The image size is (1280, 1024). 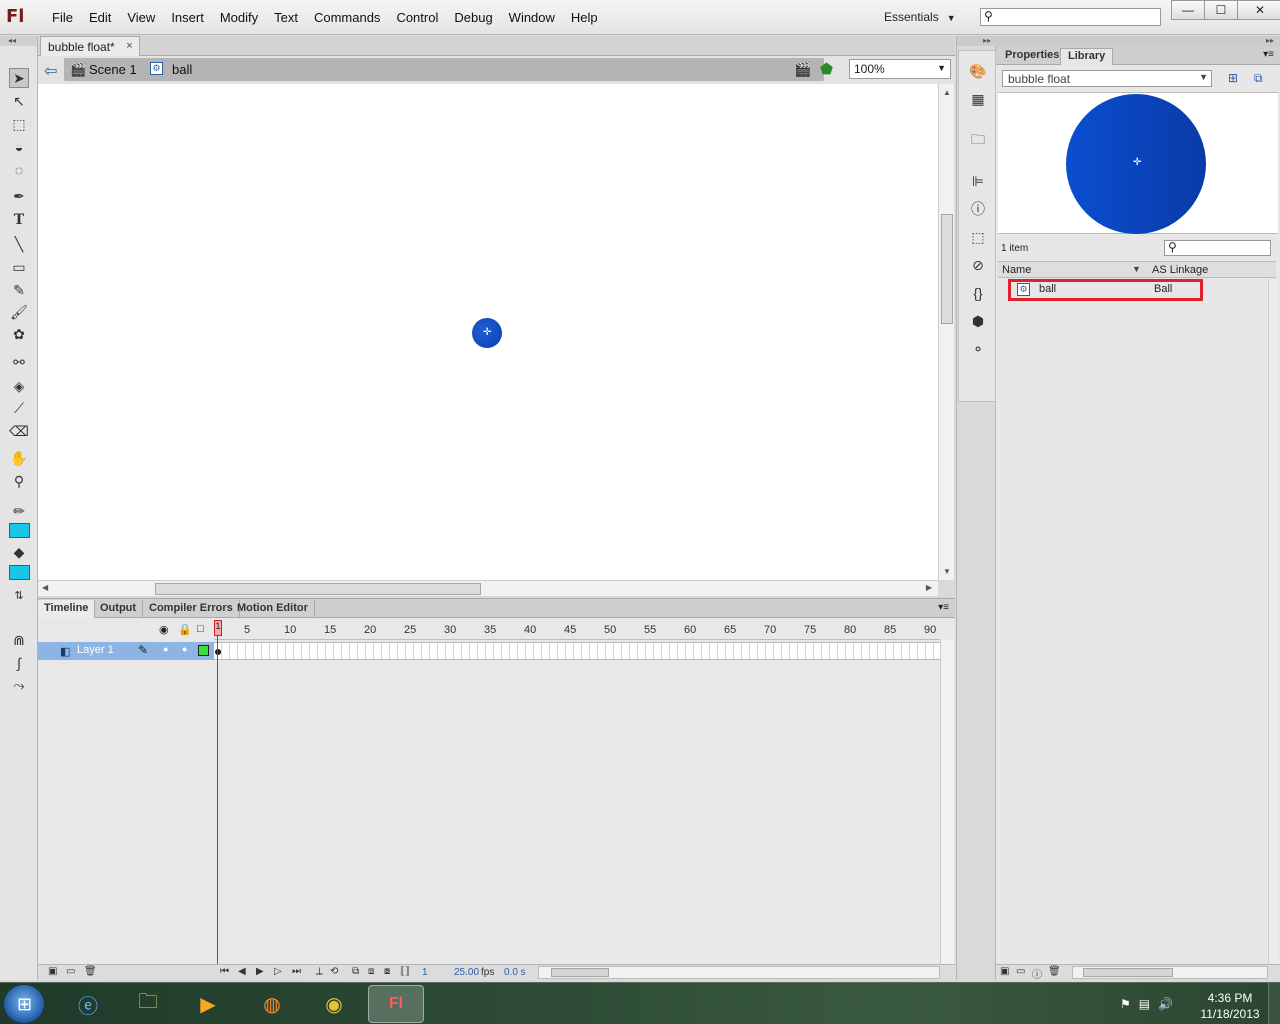 I want to click on tab-properties: Properties, so click(x=1032, y=56).